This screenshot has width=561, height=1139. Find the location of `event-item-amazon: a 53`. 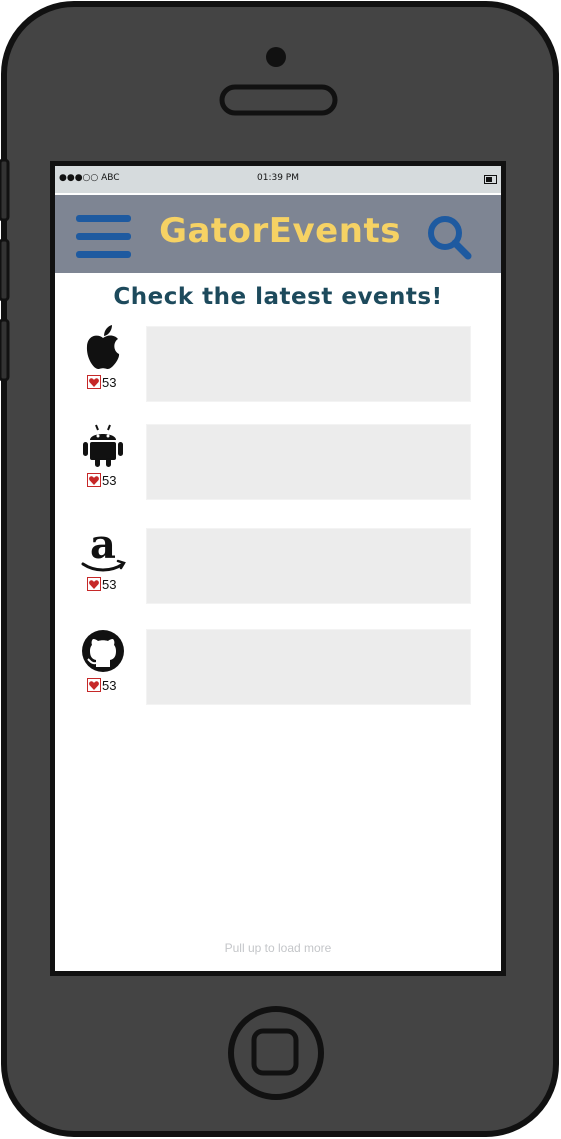

event-item-amazon: a 53 is located at coordinates (275, 566).